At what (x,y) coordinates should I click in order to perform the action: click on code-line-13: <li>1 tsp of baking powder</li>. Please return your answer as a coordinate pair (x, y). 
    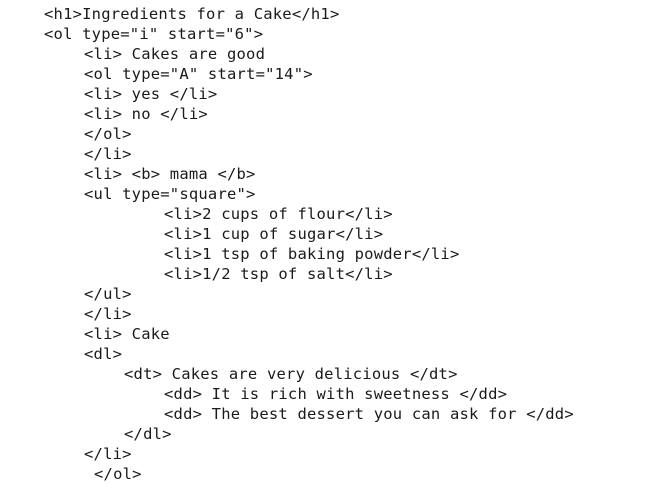
    Looking at the image, I should click on (312, 254).